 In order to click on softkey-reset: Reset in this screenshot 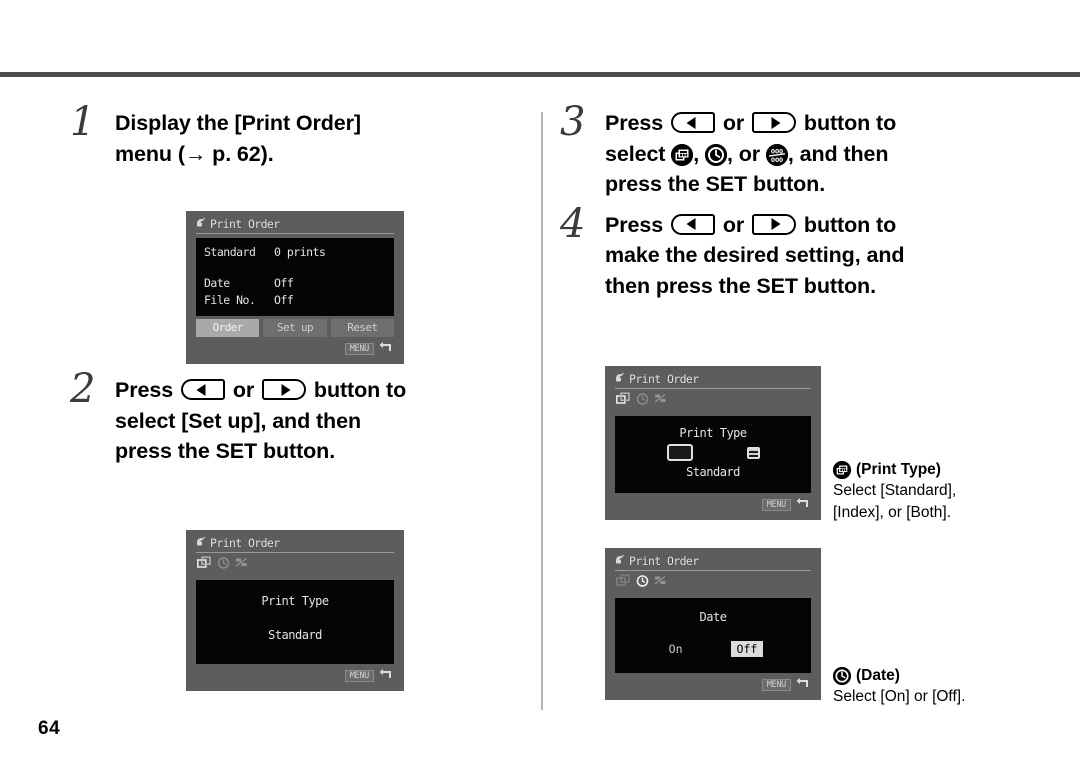, I will do `click(362, 328)`.